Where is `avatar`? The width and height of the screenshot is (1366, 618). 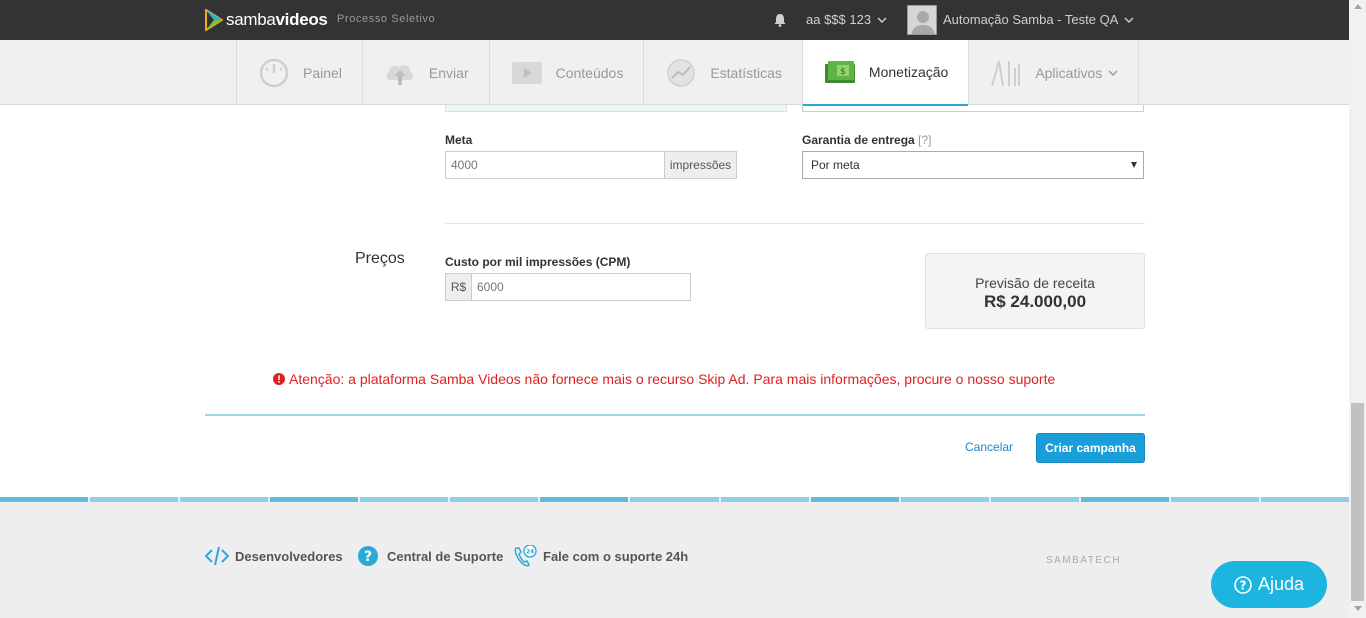
avatar is located at coordinates (922, 20).